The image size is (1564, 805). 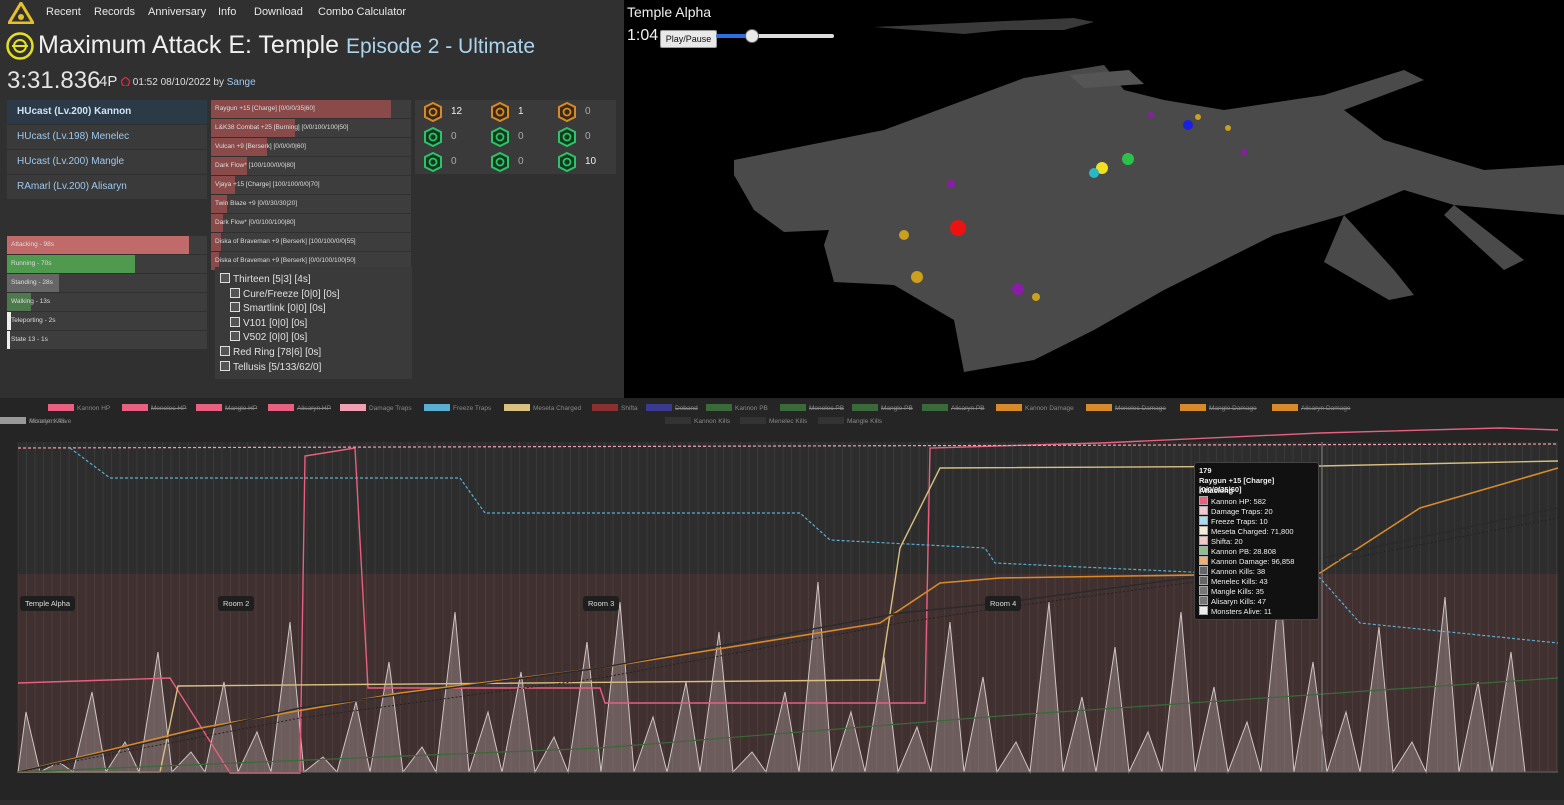 I want to click on weapon-row: Vulcan +9 [Berserk] [0/0/0/0|60], so click(x=311, y=147).